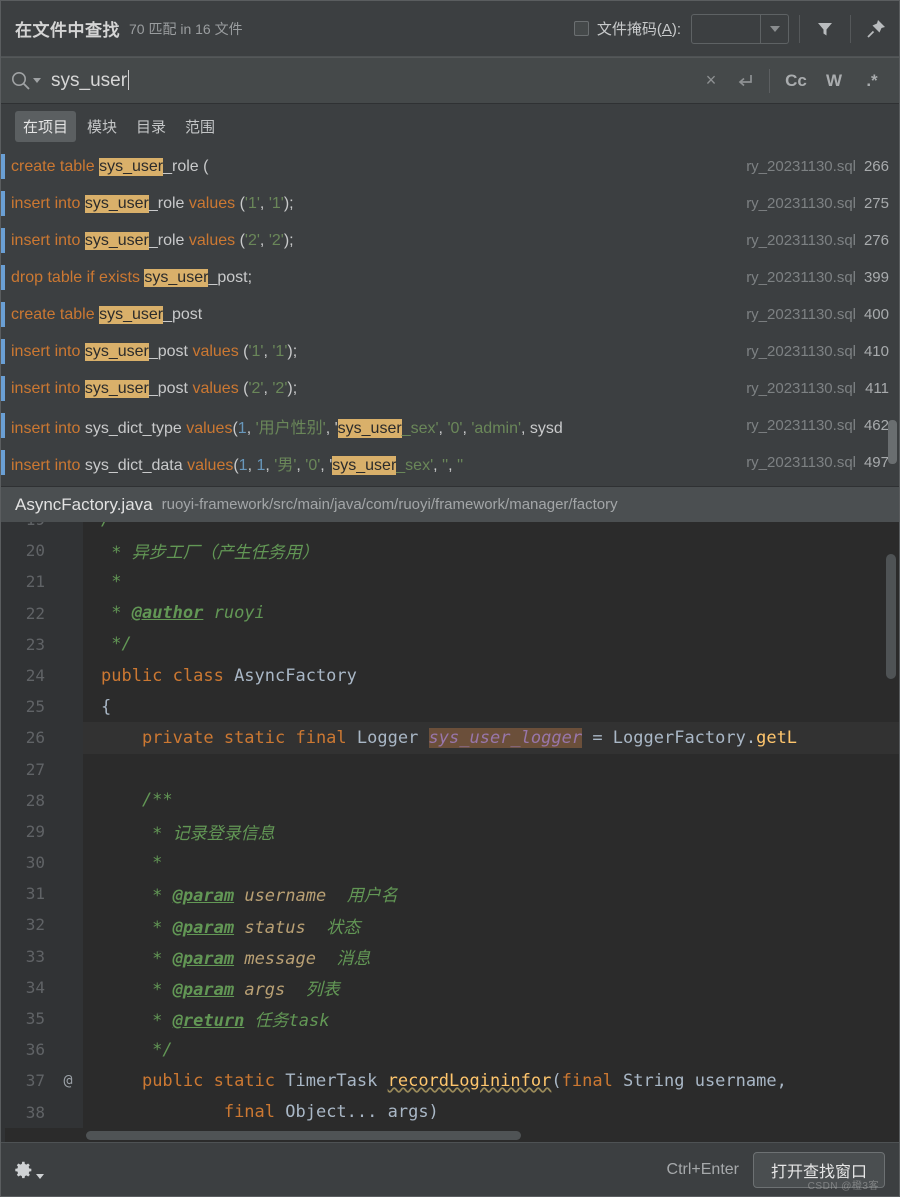 The height and width of the screenshot is (1197, 900). What do you see at coordinates (876, 351) in the screenshot?
I see `result-line-number: 410` at bounding box center [876, 351].